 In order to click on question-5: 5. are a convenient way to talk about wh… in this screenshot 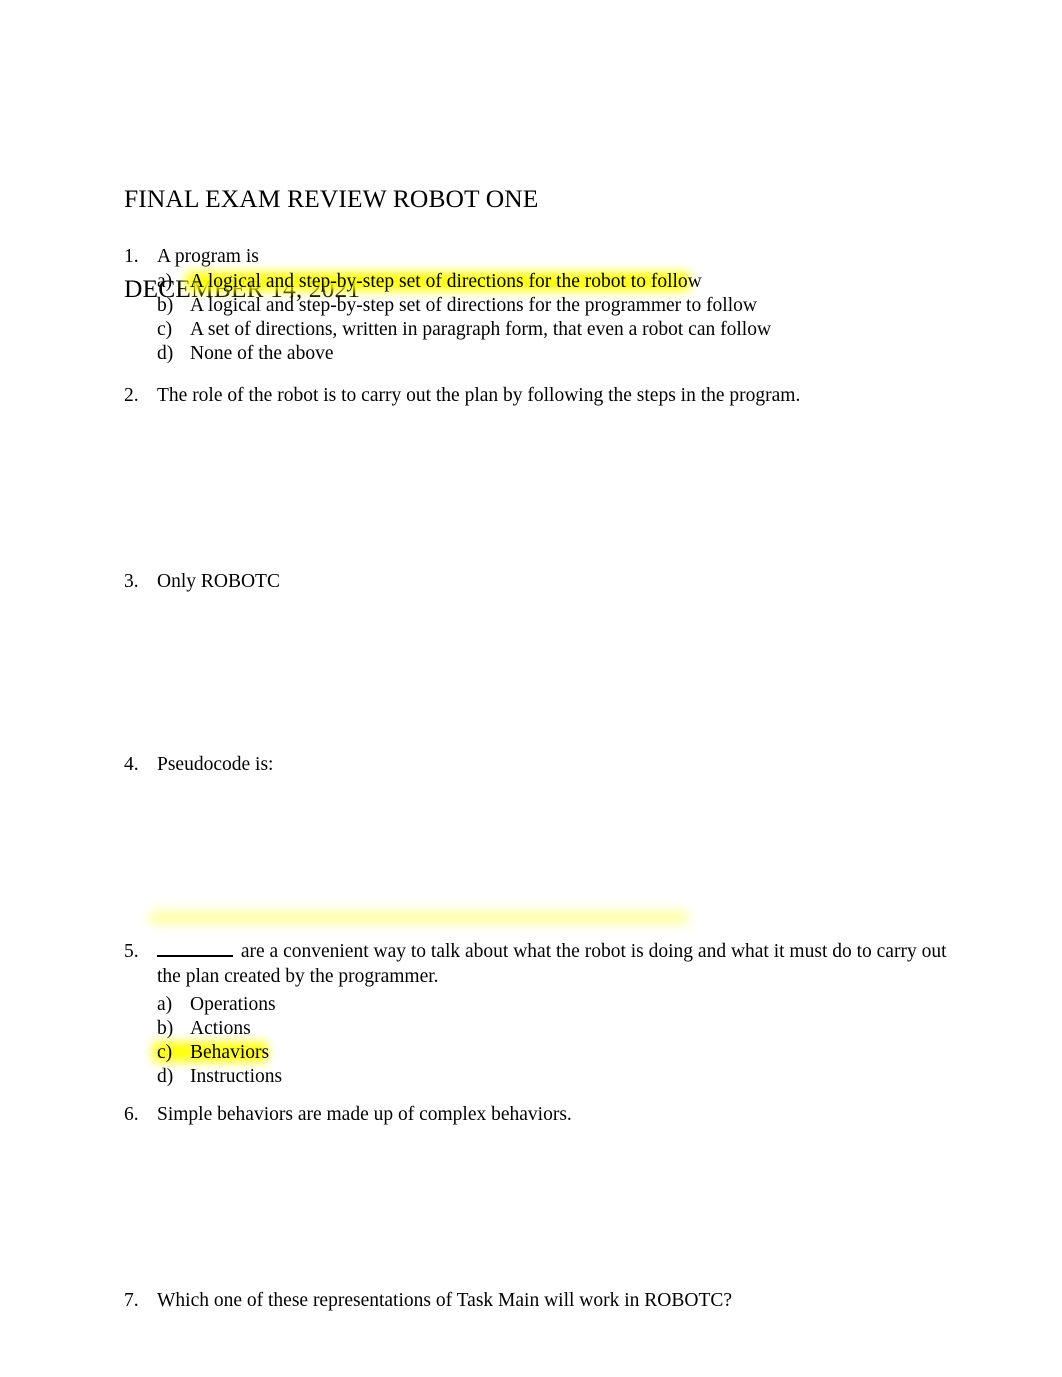, I will do `click(539, 1014)`.